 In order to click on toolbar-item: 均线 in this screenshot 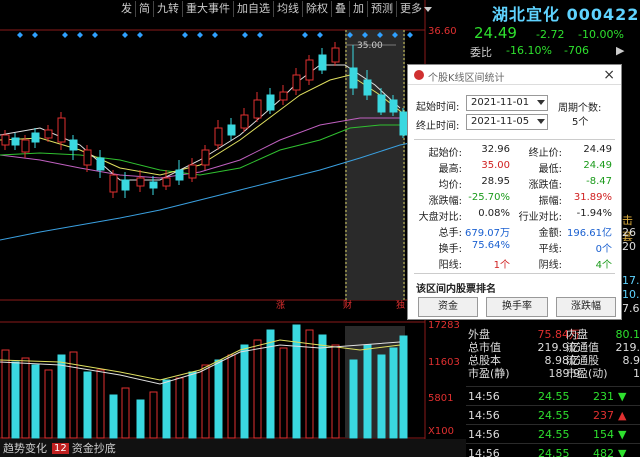, I will do `click(288, 9)`.